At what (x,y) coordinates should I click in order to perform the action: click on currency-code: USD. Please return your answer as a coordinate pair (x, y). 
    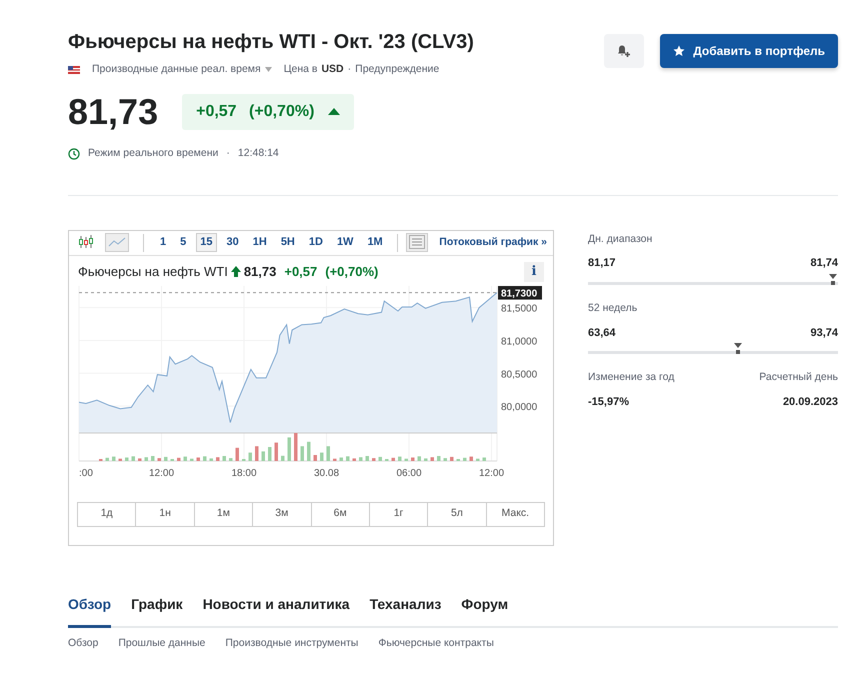
    Looking at the image, I should click on (332, 69).